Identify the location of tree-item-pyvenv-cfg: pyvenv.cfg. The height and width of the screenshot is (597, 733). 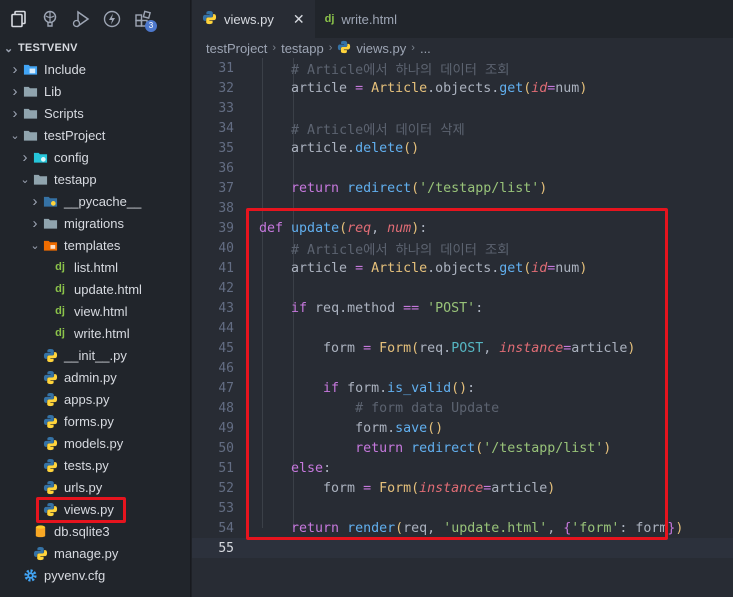
(95, 575).